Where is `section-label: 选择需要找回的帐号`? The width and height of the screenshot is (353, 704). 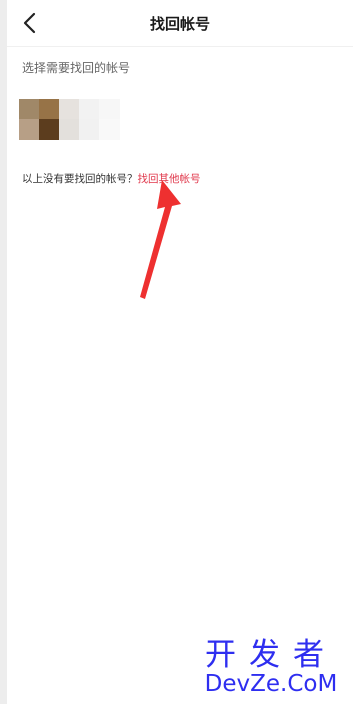
section-label: 选择需要找回的帐号 is located at coordinates (76, 68).